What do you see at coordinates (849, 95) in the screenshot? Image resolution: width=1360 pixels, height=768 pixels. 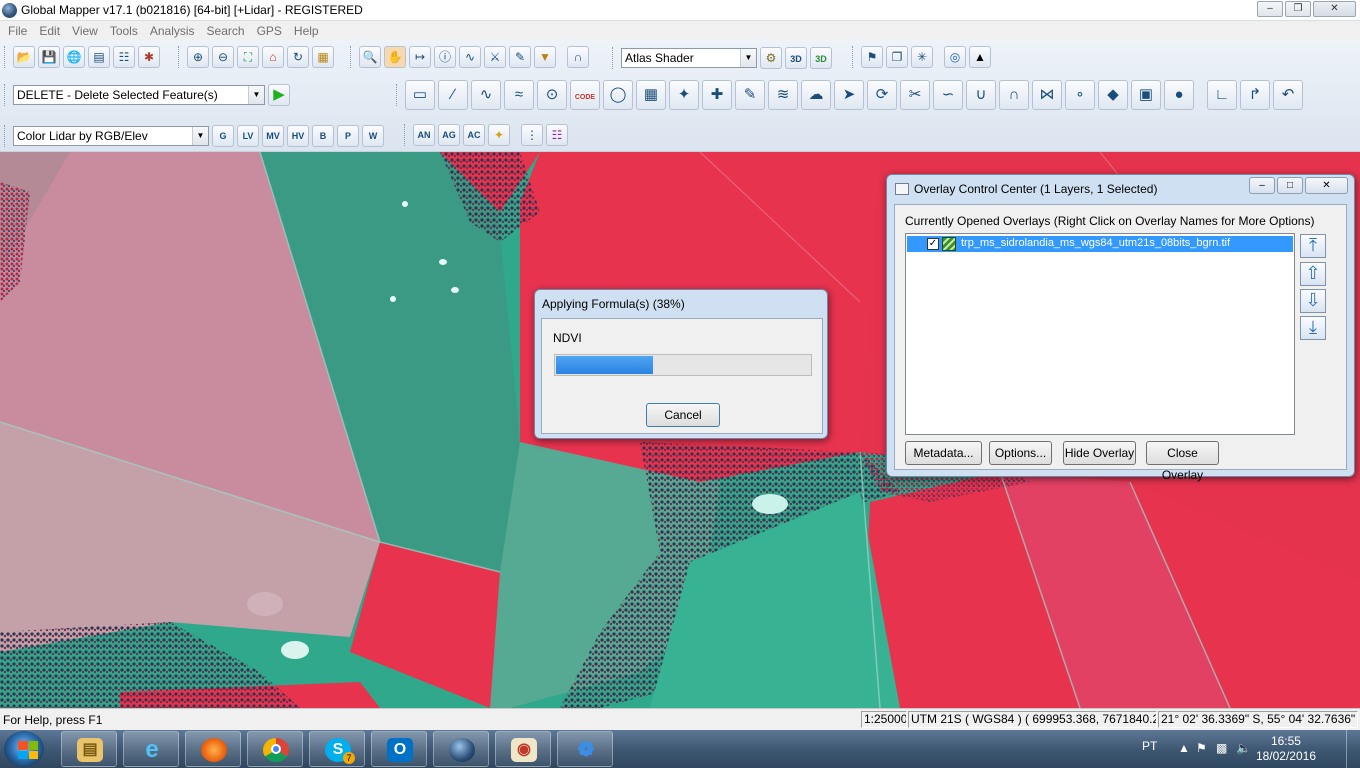 I see `line-tool-icon: ➤` at bounding box center [849, 95].